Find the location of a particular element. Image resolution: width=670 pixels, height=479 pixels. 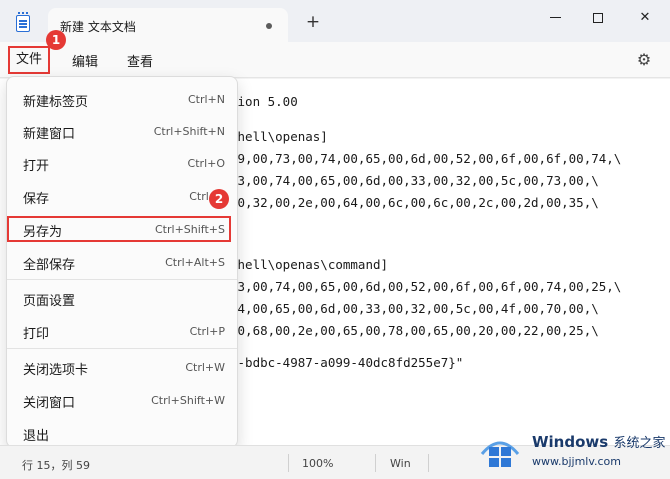

menu-item-shortcut: Ctrl+N is located at coordinates (206, 99).